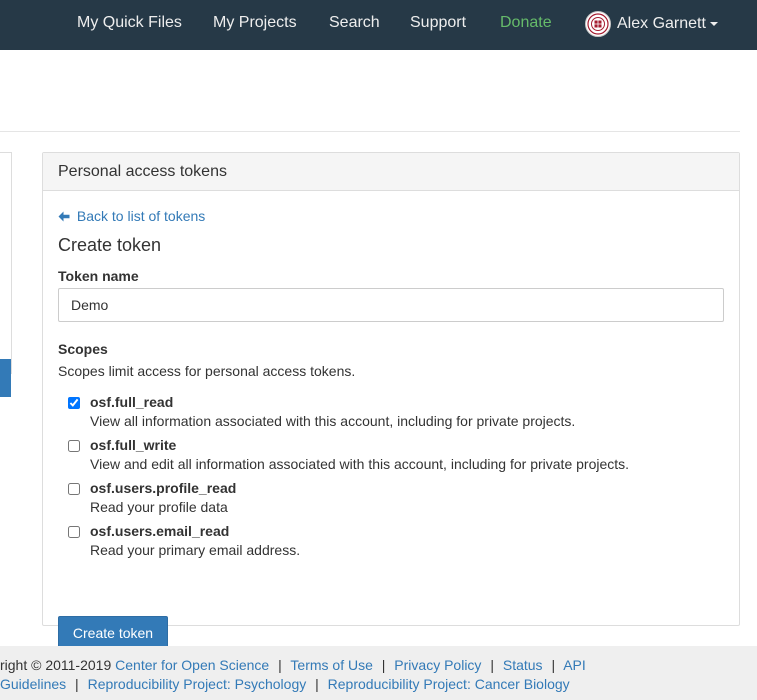  What do you see at coordinates (574, 665) in the screenshot?
I see `footer-link-api: API` at bounding box center [574, 665].